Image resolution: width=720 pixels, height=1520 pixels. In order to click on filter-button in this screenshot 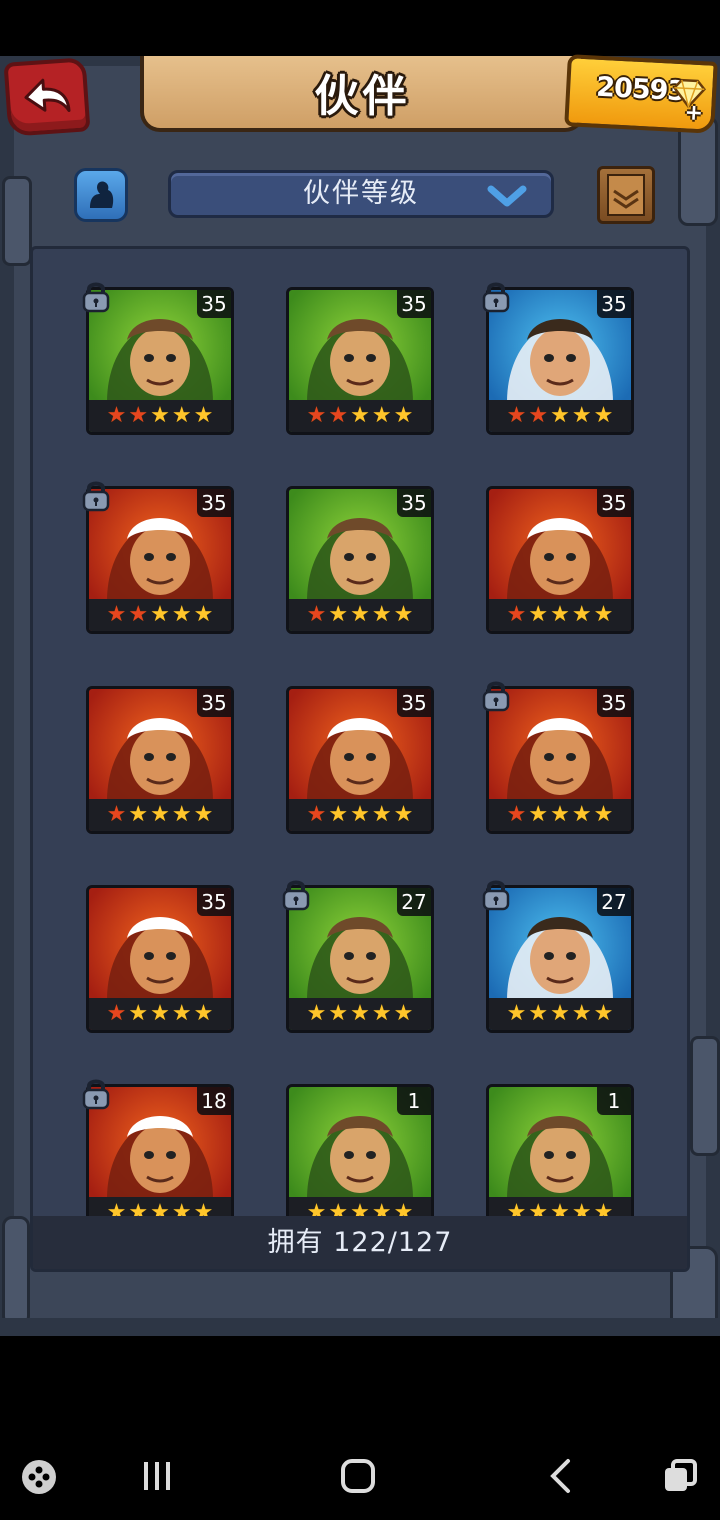, I will do `click(101, 195)`.